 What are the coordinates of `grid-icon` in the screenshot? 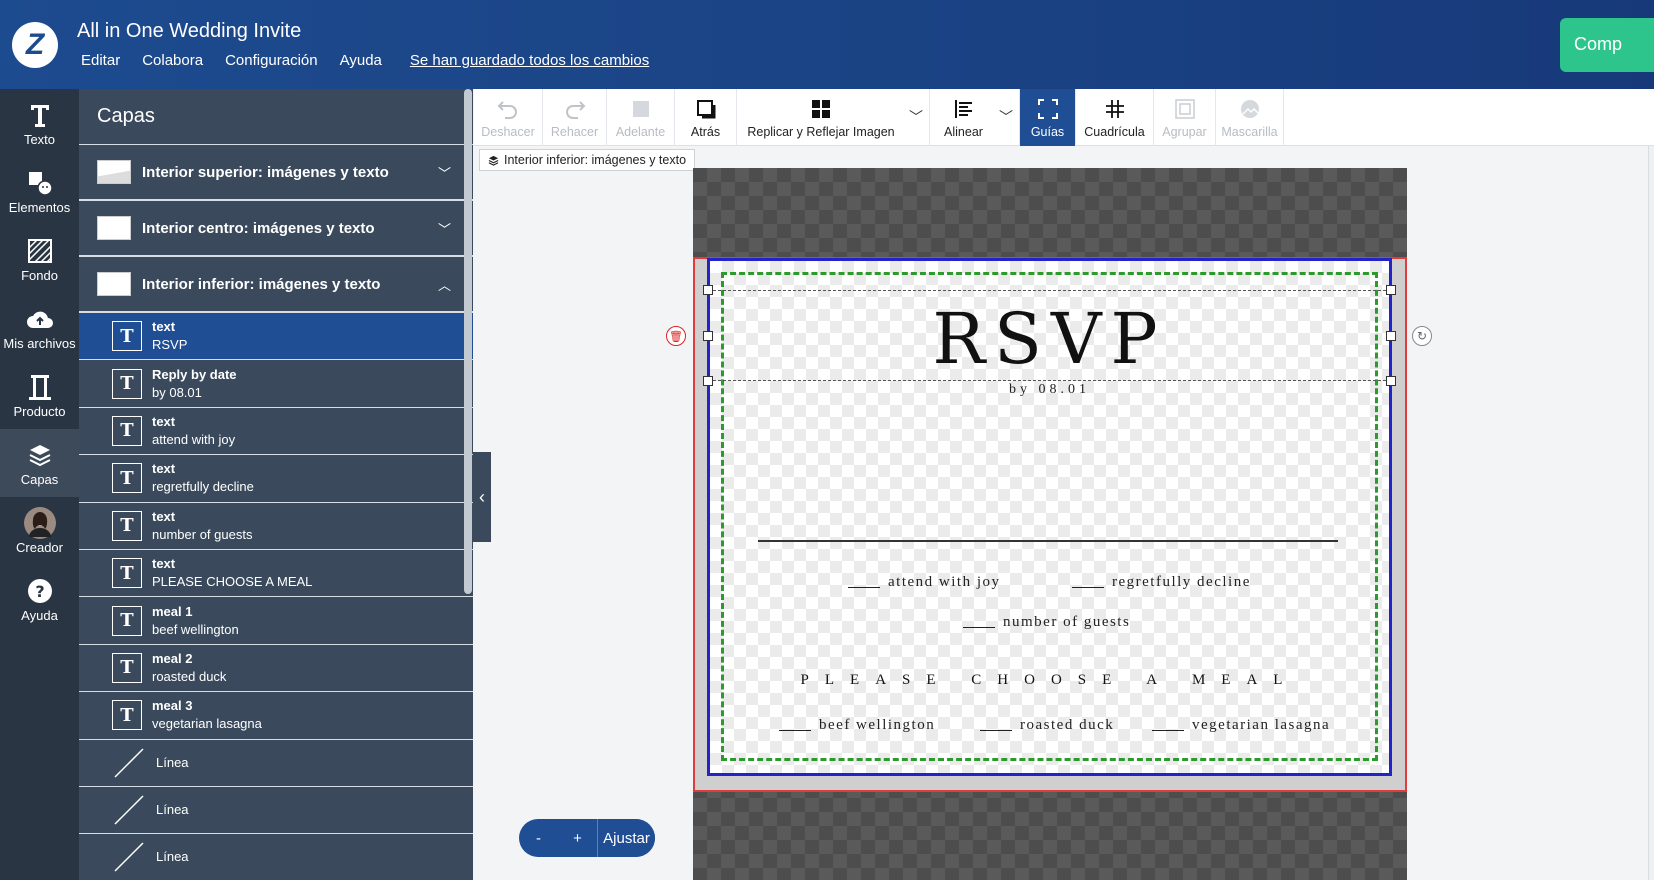 It's located at (1115, 109).